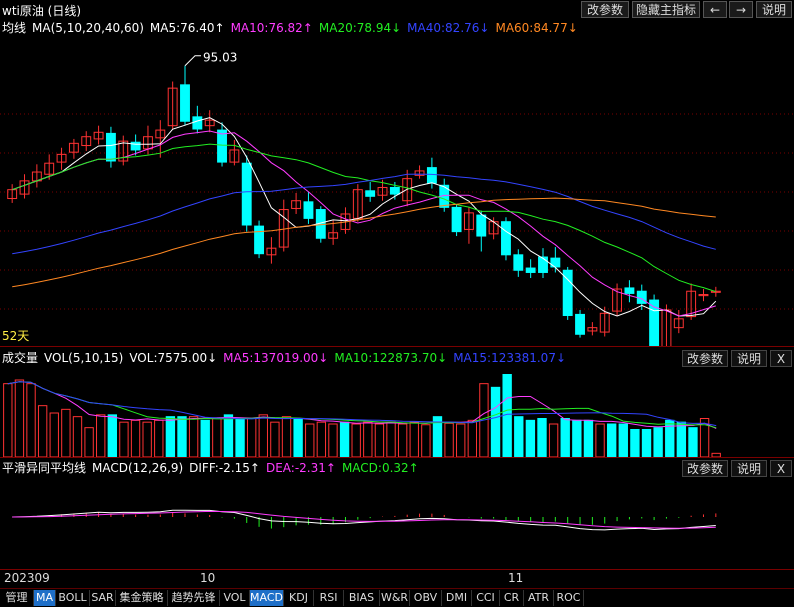 The image size is (794, 607). What do you see at coordinates (364, 214) in the screenshot?
I see `ma40-line` at bounding box center [364, 214].